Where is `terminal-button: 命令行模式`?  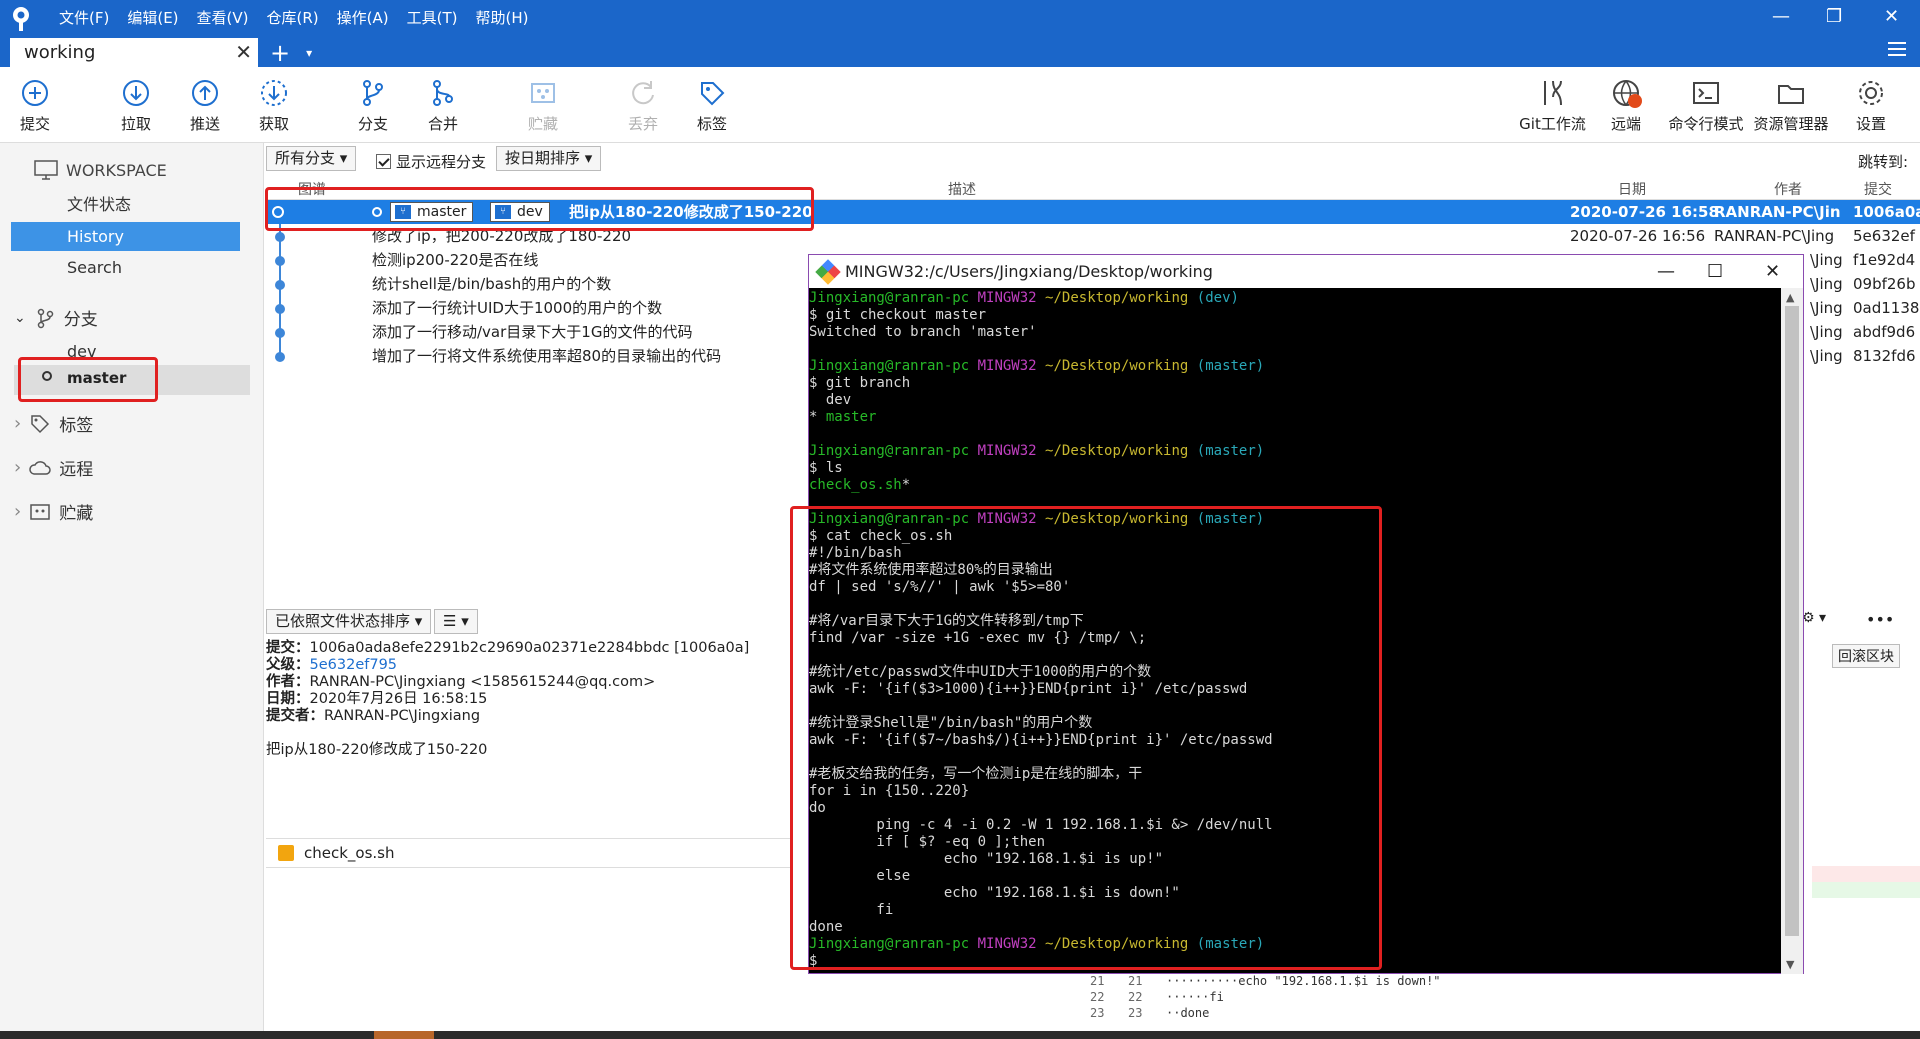 terminal-button: 命令行模式 is located at coordinates (1706, 105).